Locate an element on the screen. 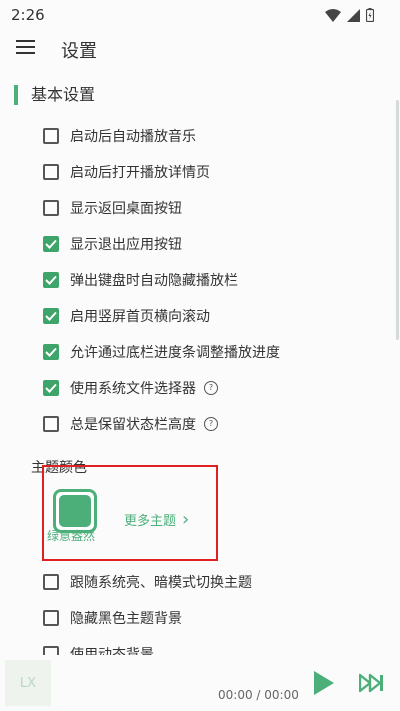 The height and width of the screenshot is (711, 400). checkbox-label: 使用系统文件选择器 is located at coordinates (133, 389).